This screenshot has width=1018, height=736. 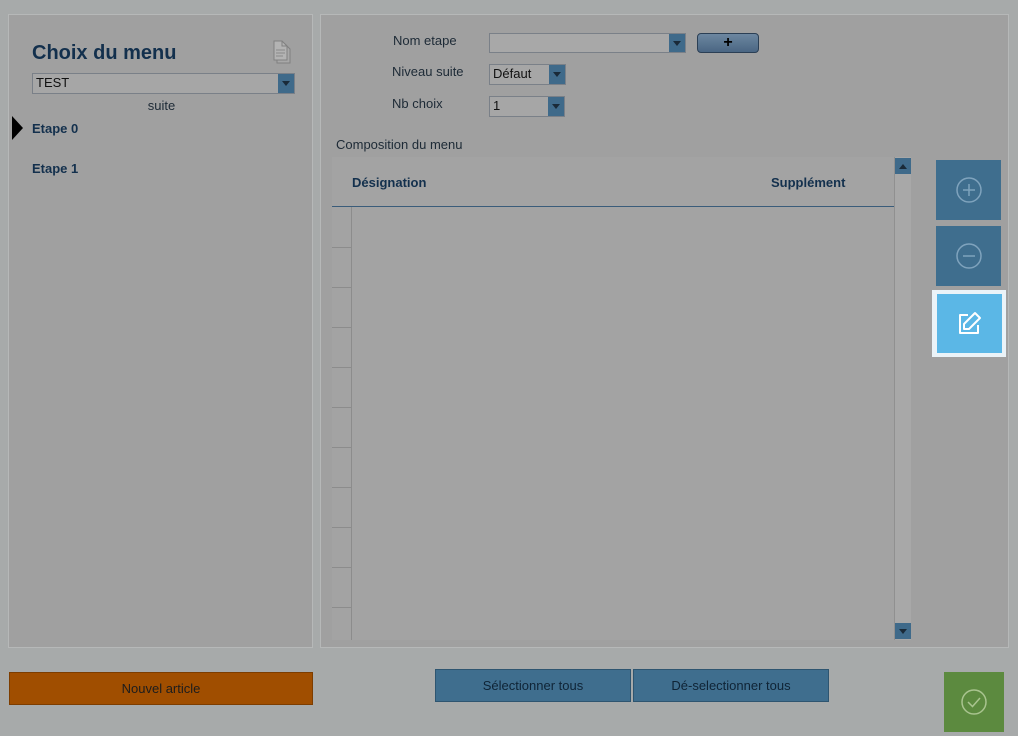 What do you see at coordinates (527, 106) in the screenshot?
I see `nb-choix-select: 1` at bounding box center [527, 106].